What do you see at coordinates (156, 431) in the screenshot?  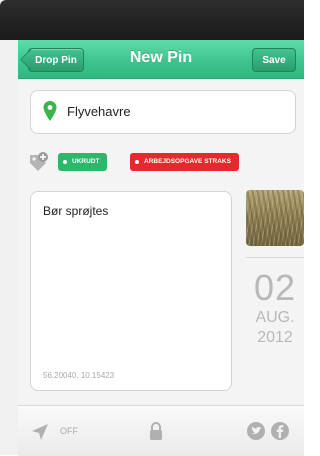 I see `lock-icon` at bounding box center [156, 431].